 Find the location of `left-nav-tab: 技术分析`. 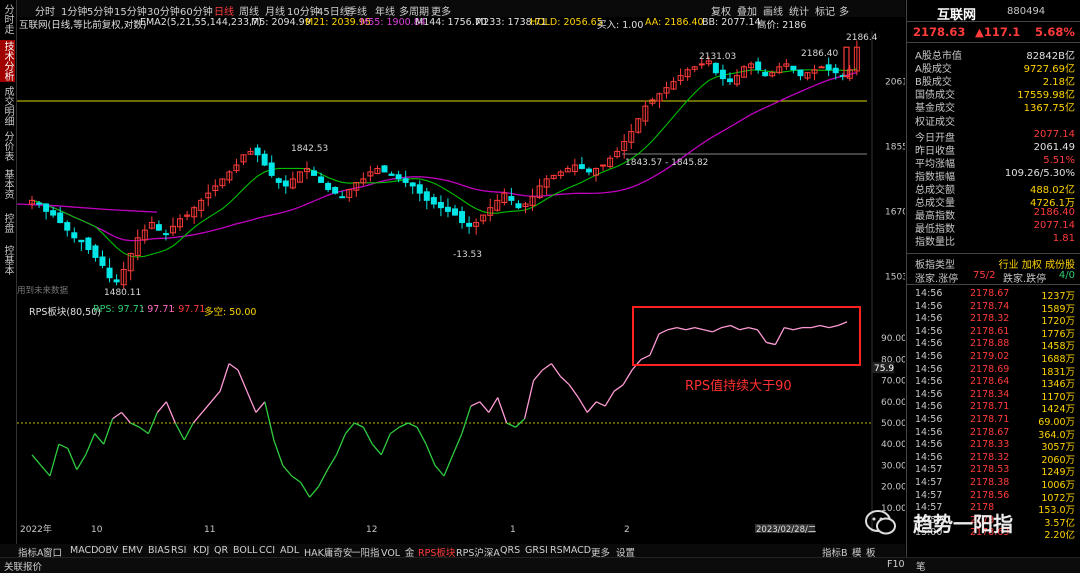

left-nav-tab: 技术分析 is located at coordinates (7, 61).